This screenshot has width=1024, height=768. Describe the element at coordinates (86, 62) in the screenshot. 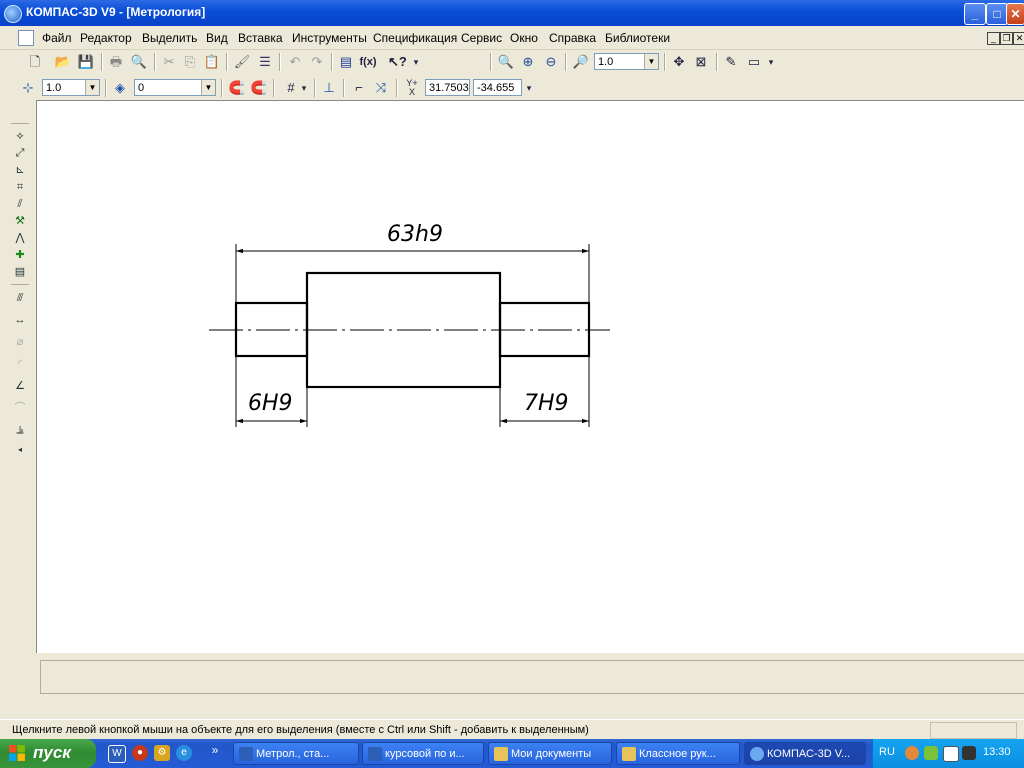

I see `save-icon: 💾` at that location.